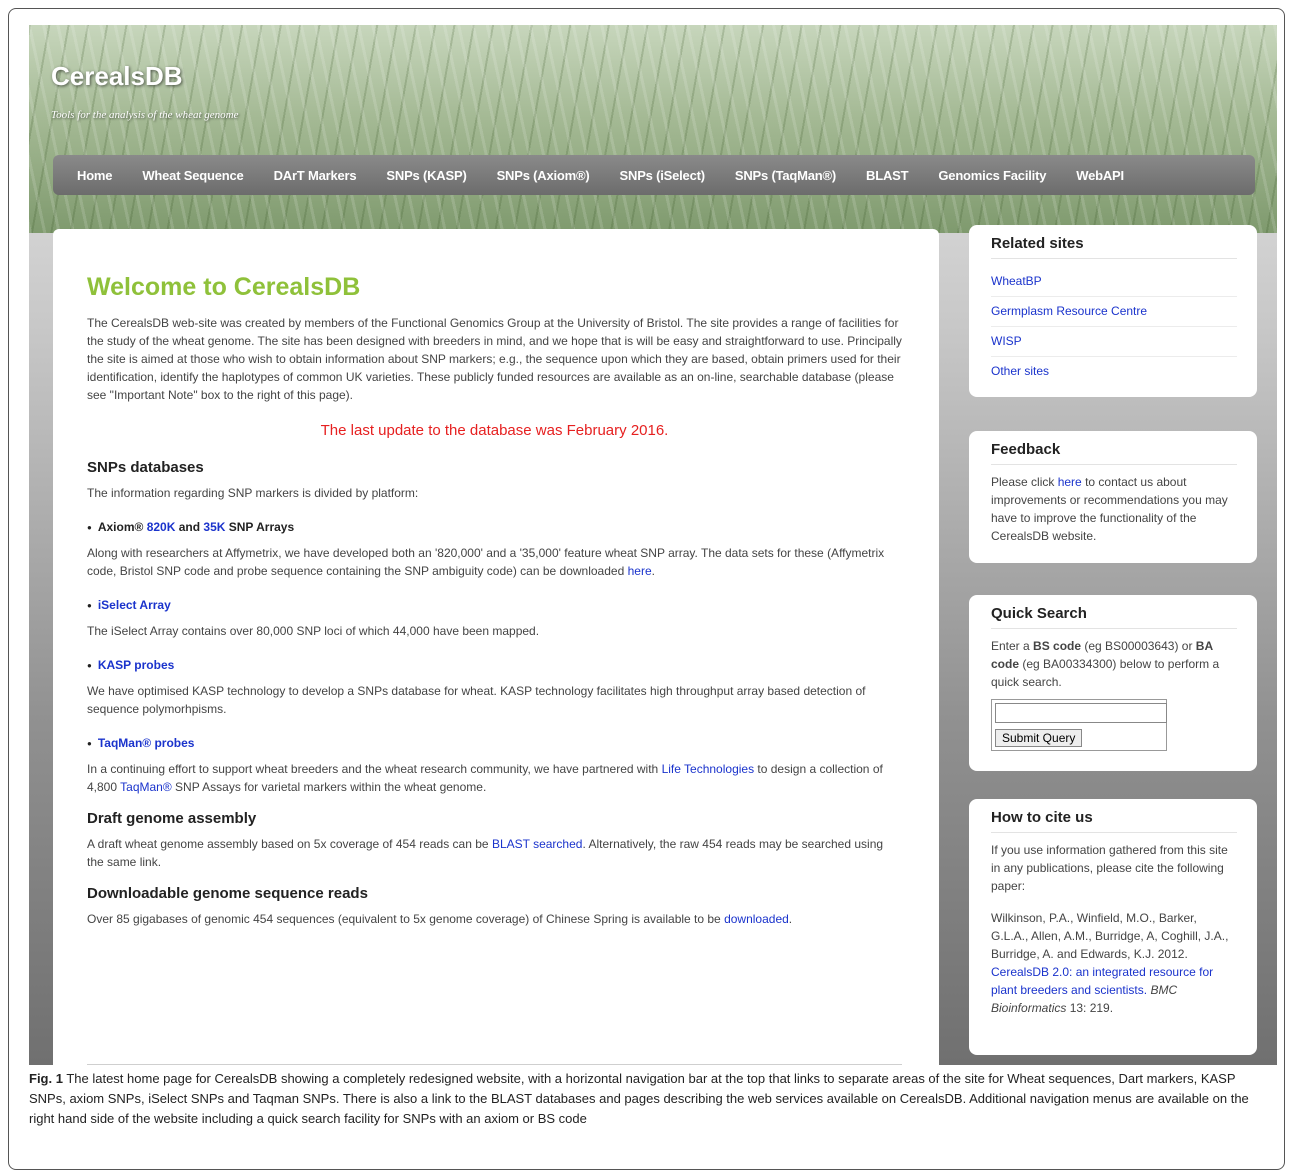  Describe the element at coordinates (494, 743) in the screenshot. I see `taqman-item: ● TaqMan® probes` at that location.